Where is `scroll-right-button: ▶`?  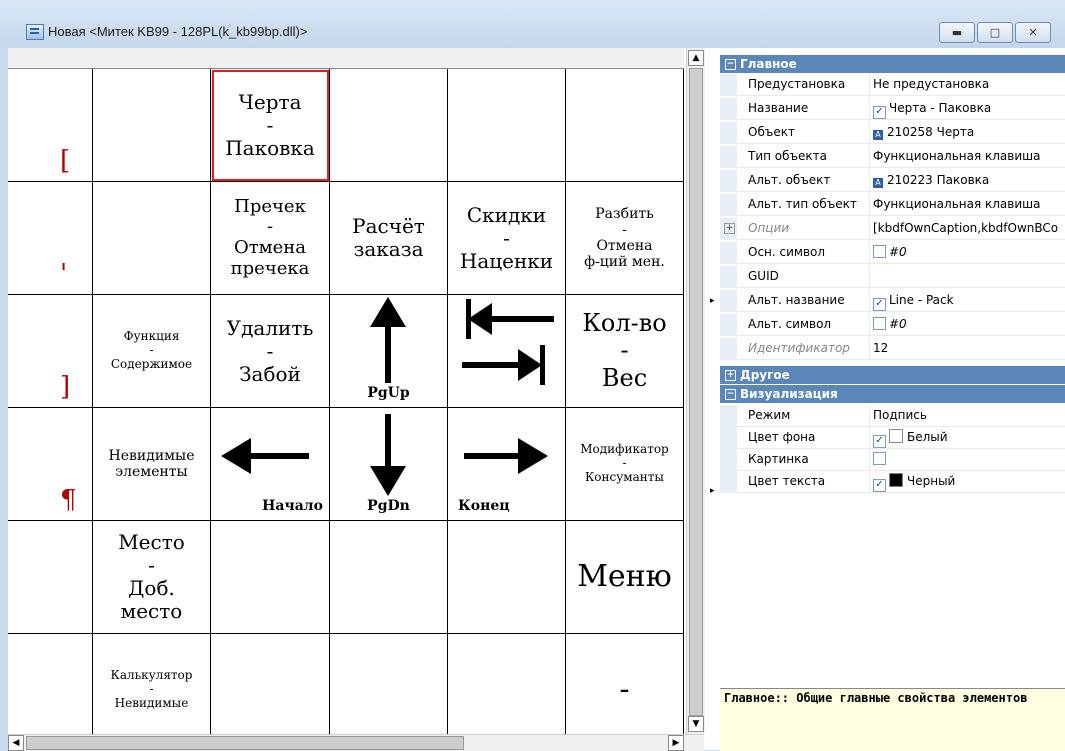
scroll-right-button: ▶ is located at coordinates (676, 743).